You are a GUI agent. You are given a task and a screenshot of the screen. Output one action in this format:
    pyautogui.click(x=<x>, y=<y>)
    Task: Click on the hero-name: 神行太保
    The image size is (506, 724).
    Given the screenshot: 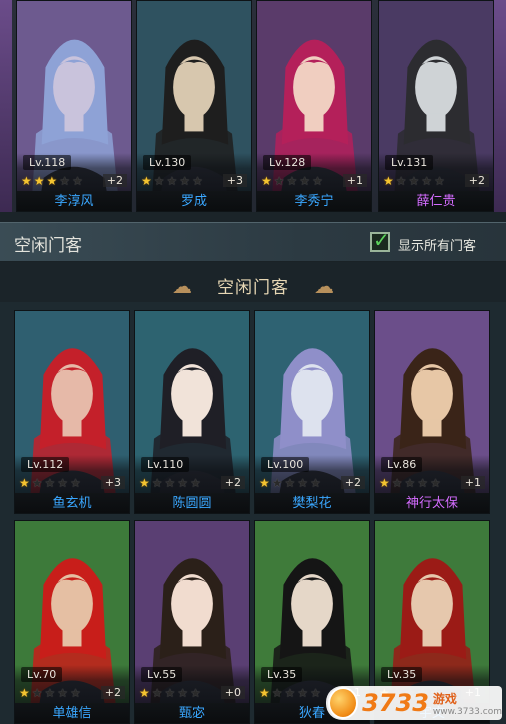 What is the action you would take?
    pyautogui.click(x=432, y=503)
    